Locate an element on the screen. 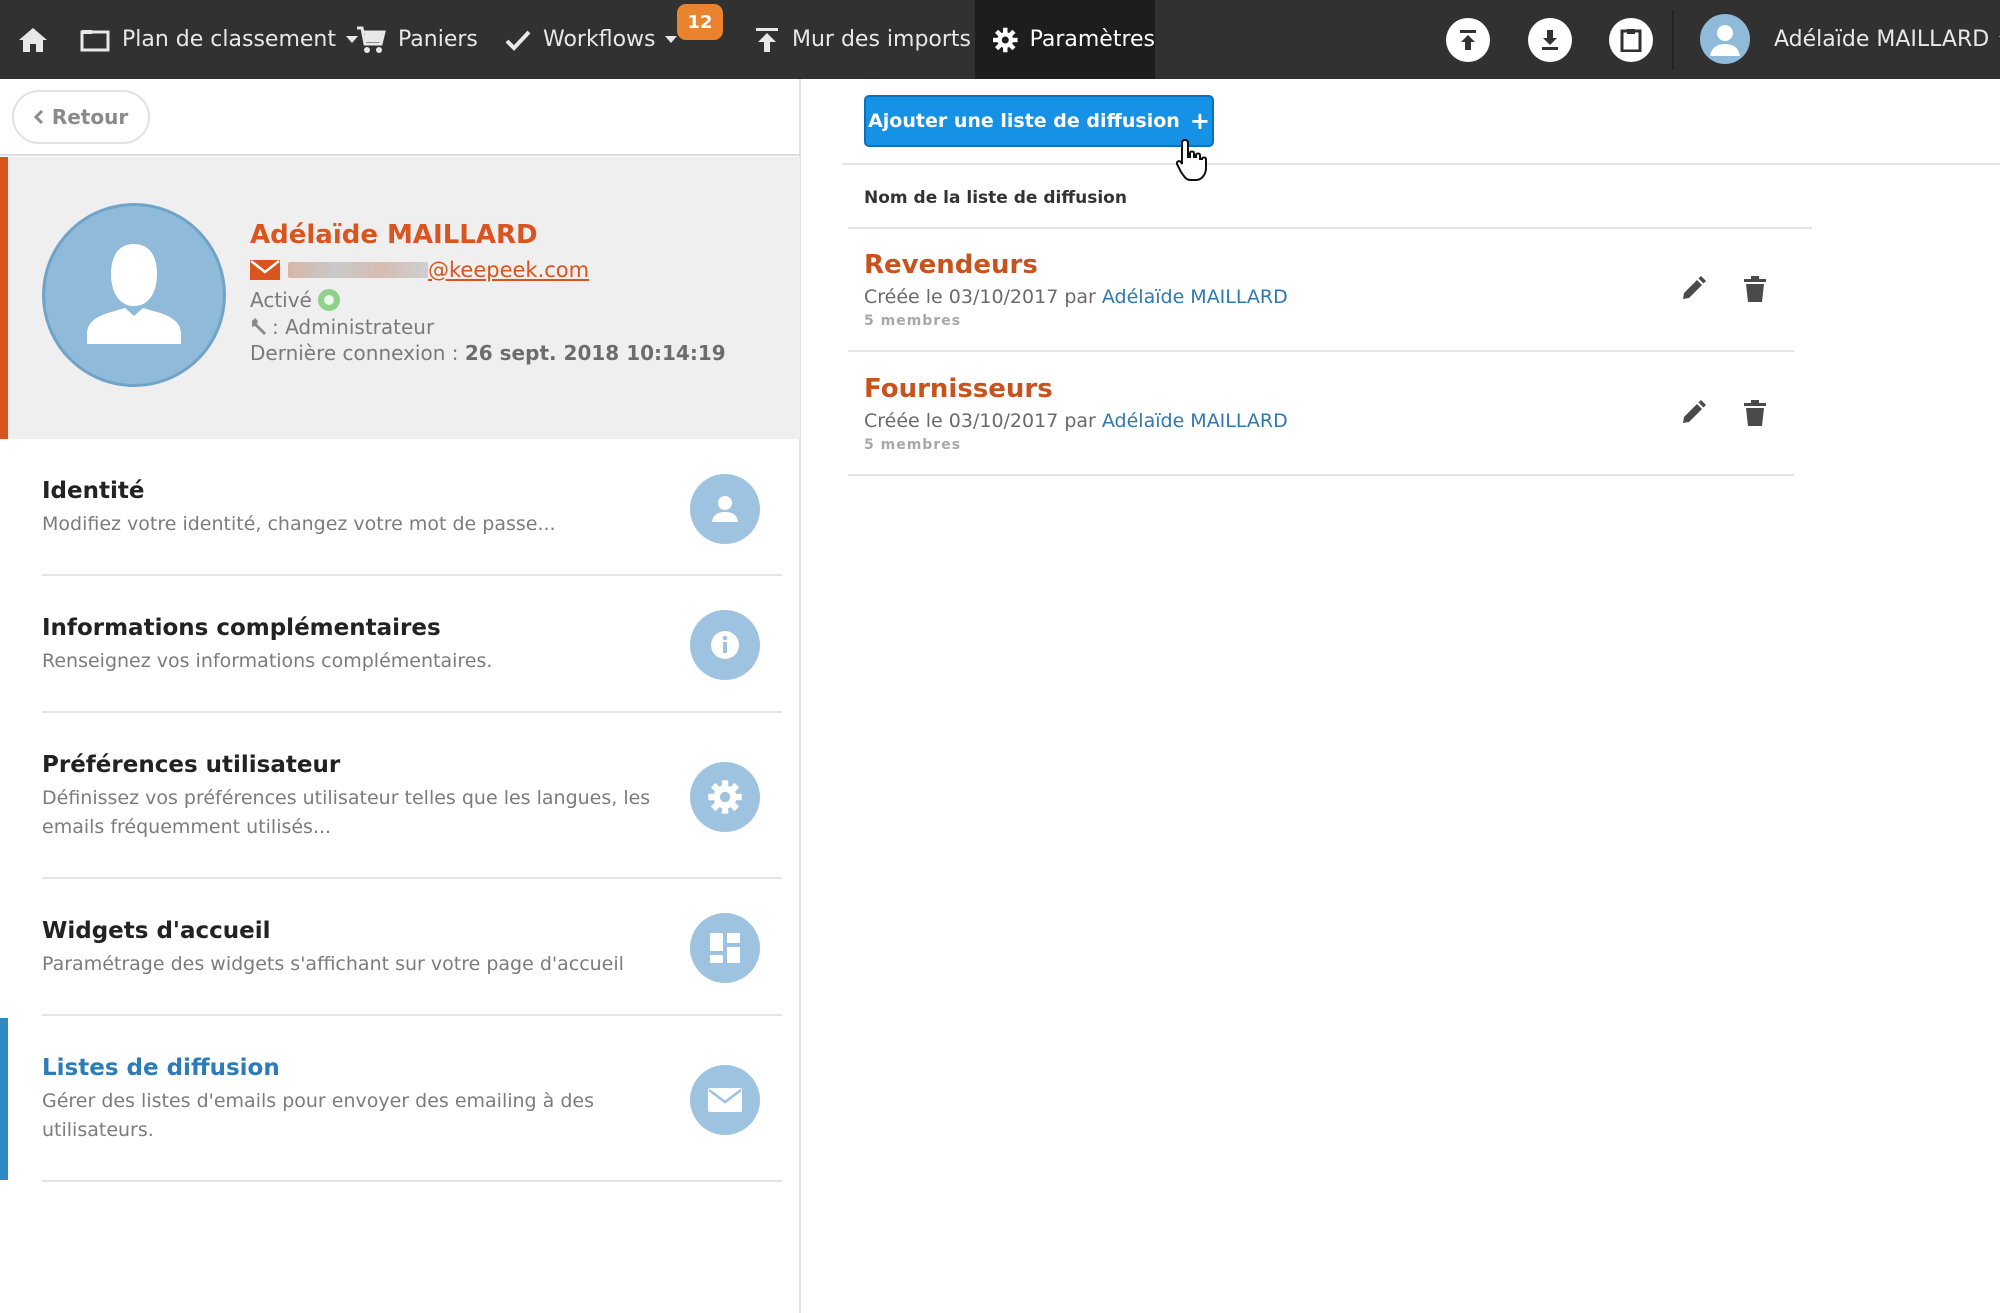  nav-baskets: Paniers is located at coordinates (417, 39).